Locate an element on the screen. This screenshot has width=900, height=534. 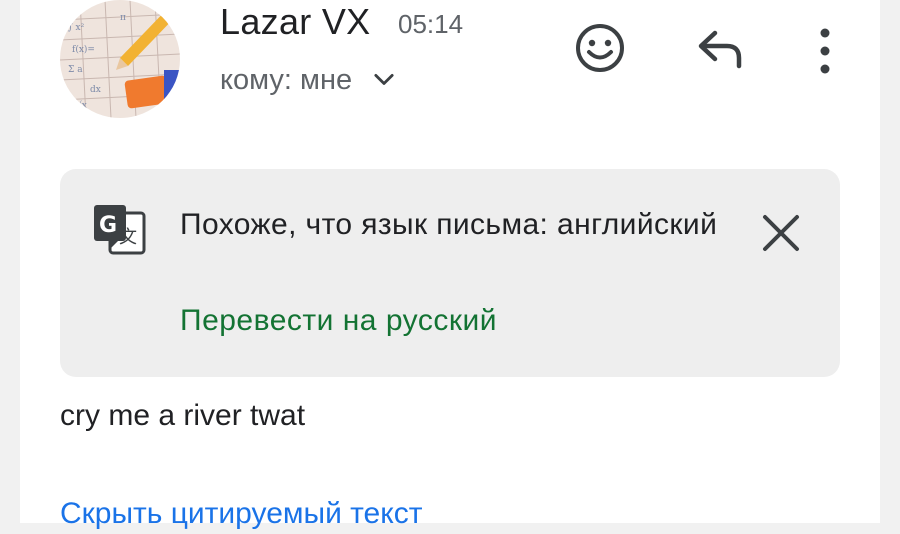
sender-avatar: ∫ x² f(x)= Σ a dx √x π is located at coordinates (120, 59).